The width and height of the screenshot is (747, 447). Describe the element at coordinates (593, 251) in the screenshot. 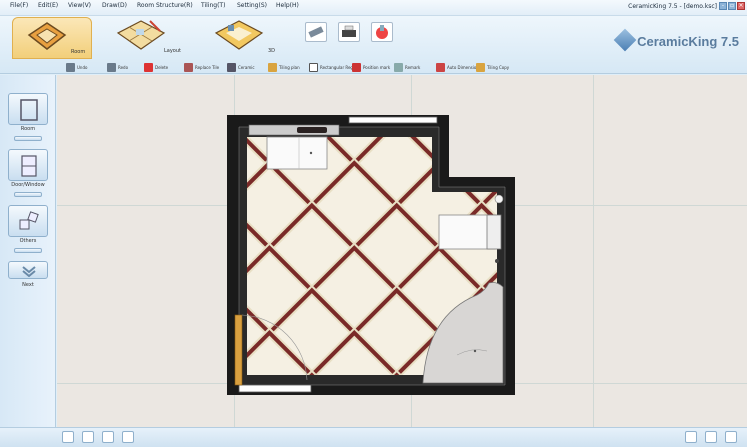

I see `grid-line` at that location.